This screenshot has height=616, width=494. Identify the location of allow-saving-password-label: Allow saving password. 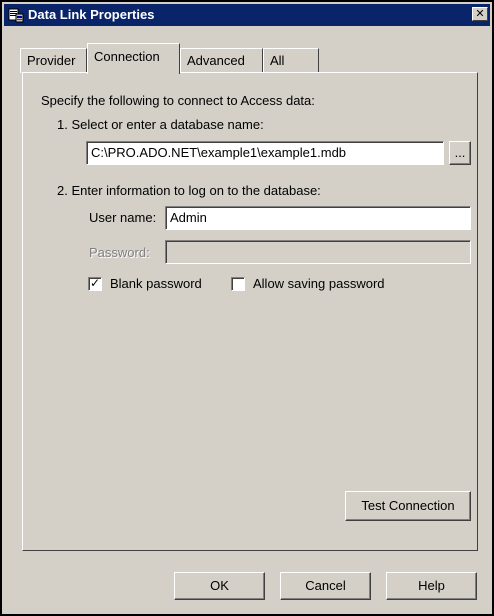
(319, 283).